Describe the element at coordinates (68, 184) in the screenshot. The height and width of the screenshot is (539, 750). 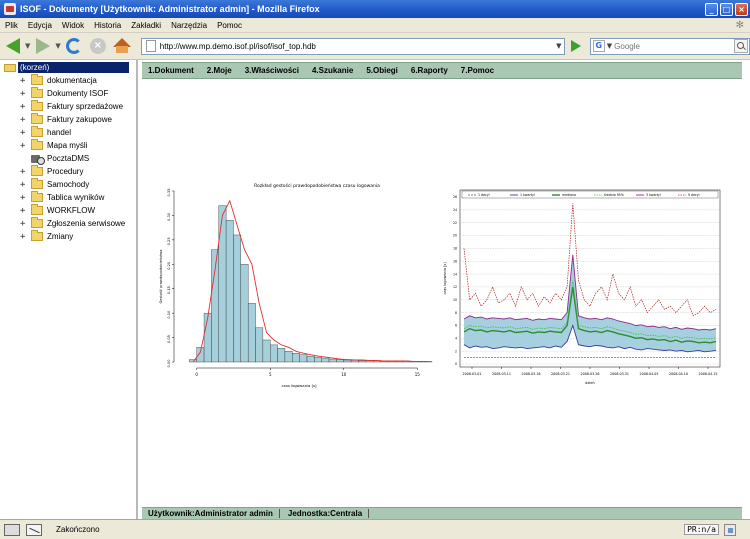
I see `tree-item-label: Samochody` at that location.